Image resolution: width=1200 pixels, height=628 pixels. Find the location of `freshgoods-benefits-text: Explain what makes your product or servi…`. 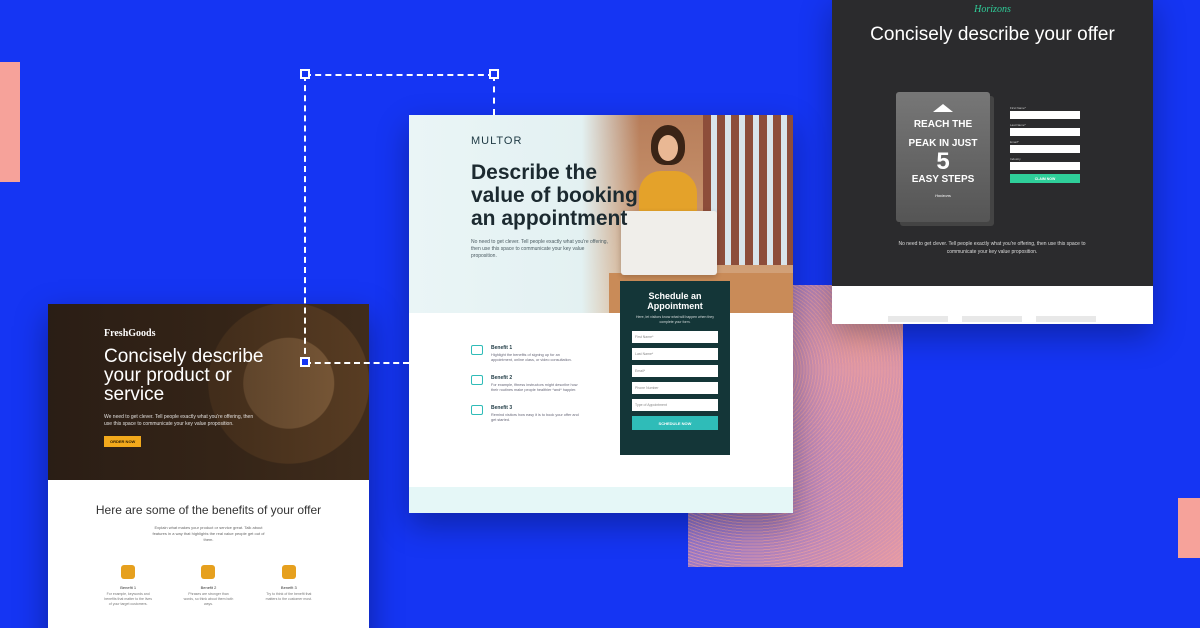

freshgoods-benefits-text: Explain what makes your product or servi… is located at coordinates (208, 533).